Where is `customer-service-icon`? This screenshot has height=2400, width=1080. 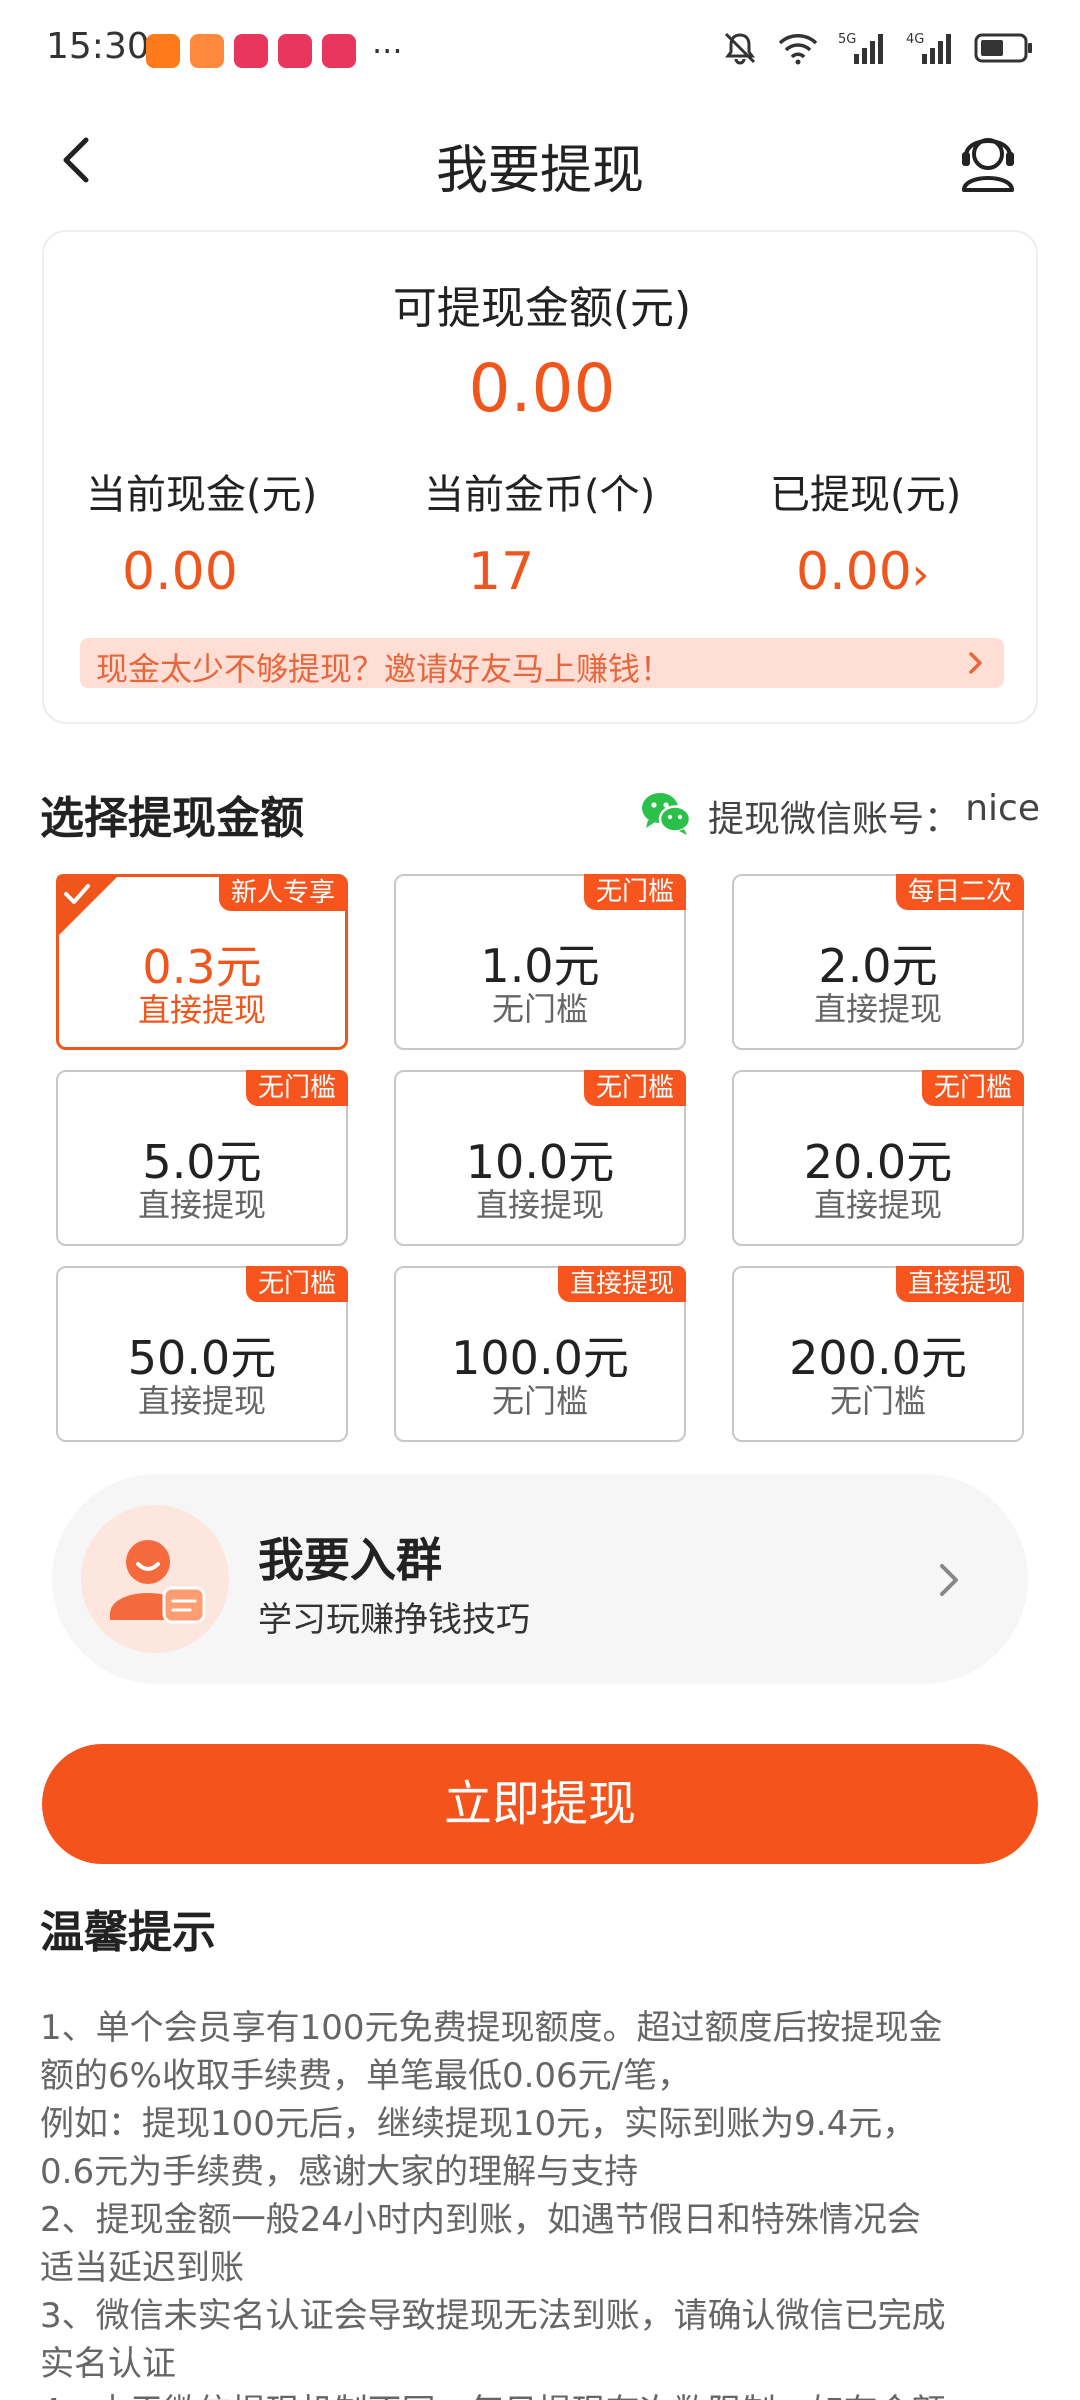
customer-service-icon is located at coordinates (988, 160).